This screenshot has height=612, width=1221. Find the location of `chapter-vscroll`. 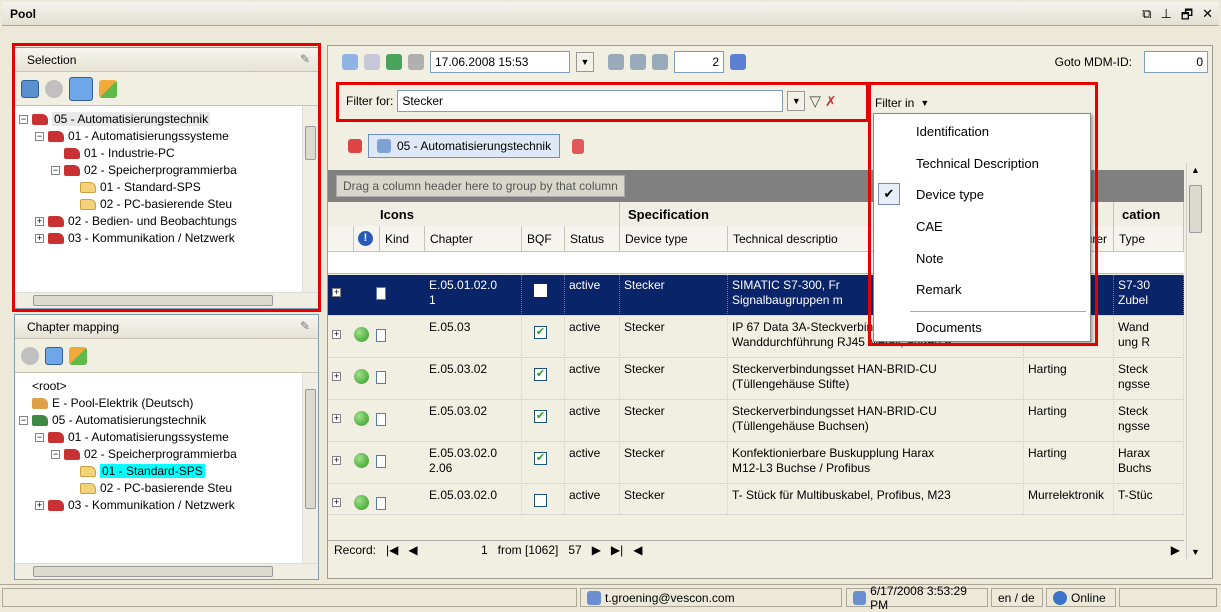

chapter-vscroll is located at coordinates (310, 468).